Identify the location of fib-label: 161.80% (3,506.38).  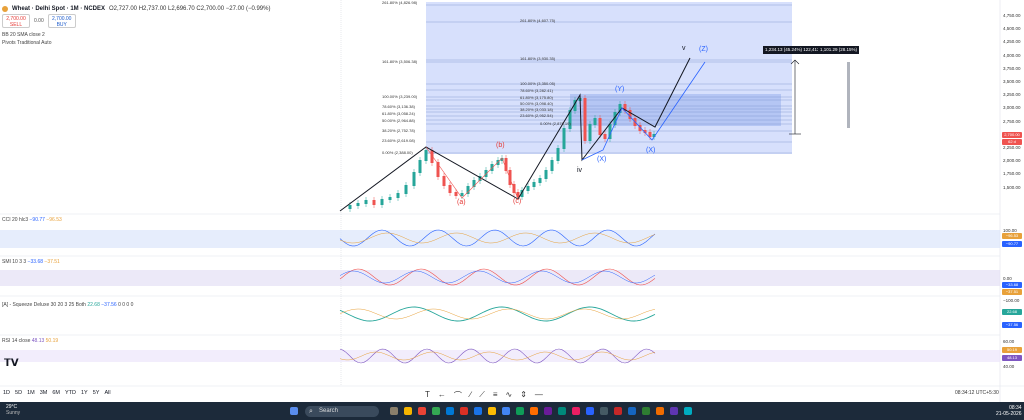
(400, 61).